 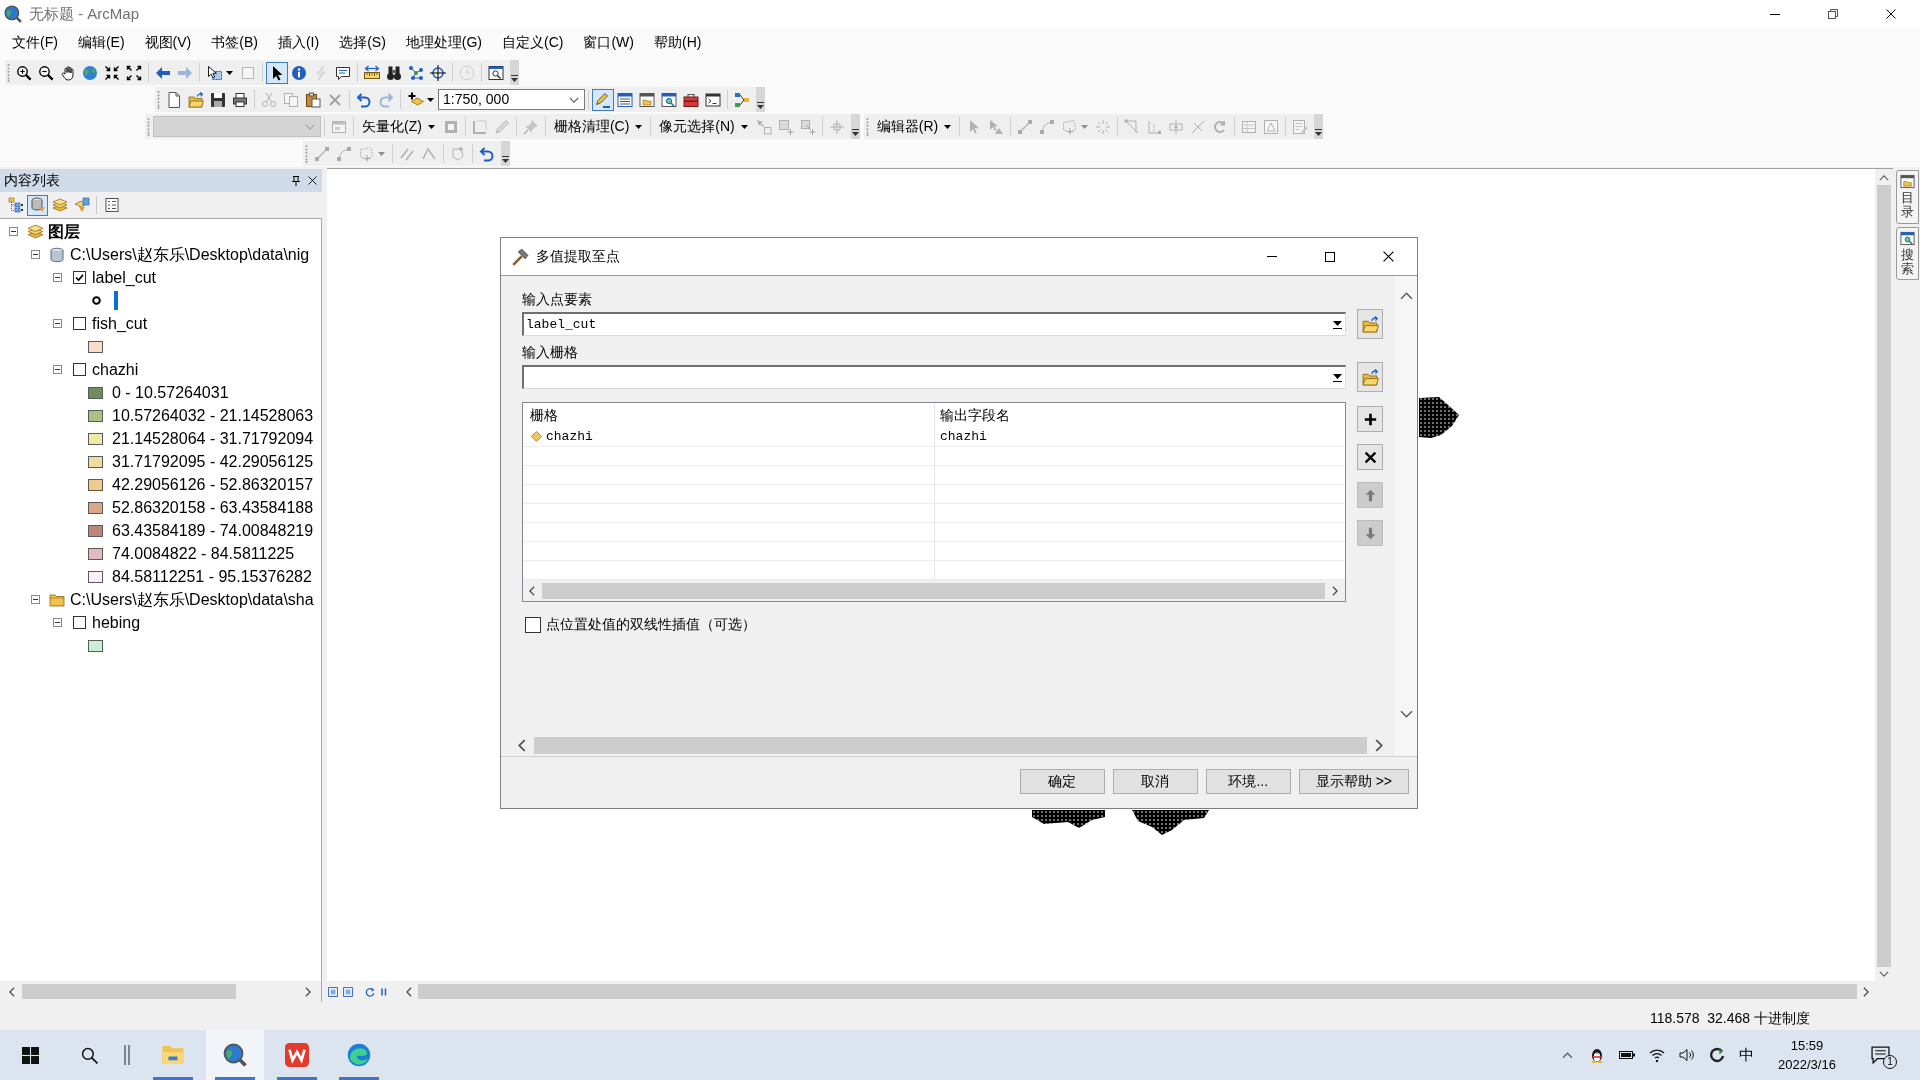 What do you see at coordinates (934, 377) in the screenshot?
I see `dropdown-field` at bounding box center [934, 377].